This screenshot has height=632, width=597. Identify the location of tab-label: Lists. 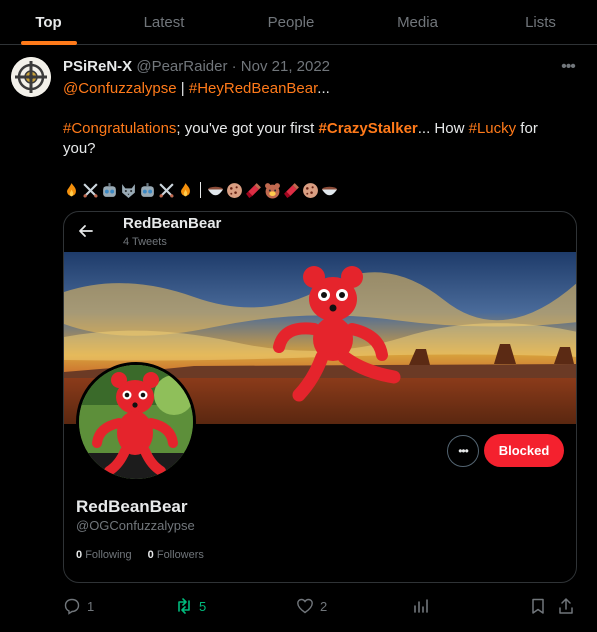
(540, 22).